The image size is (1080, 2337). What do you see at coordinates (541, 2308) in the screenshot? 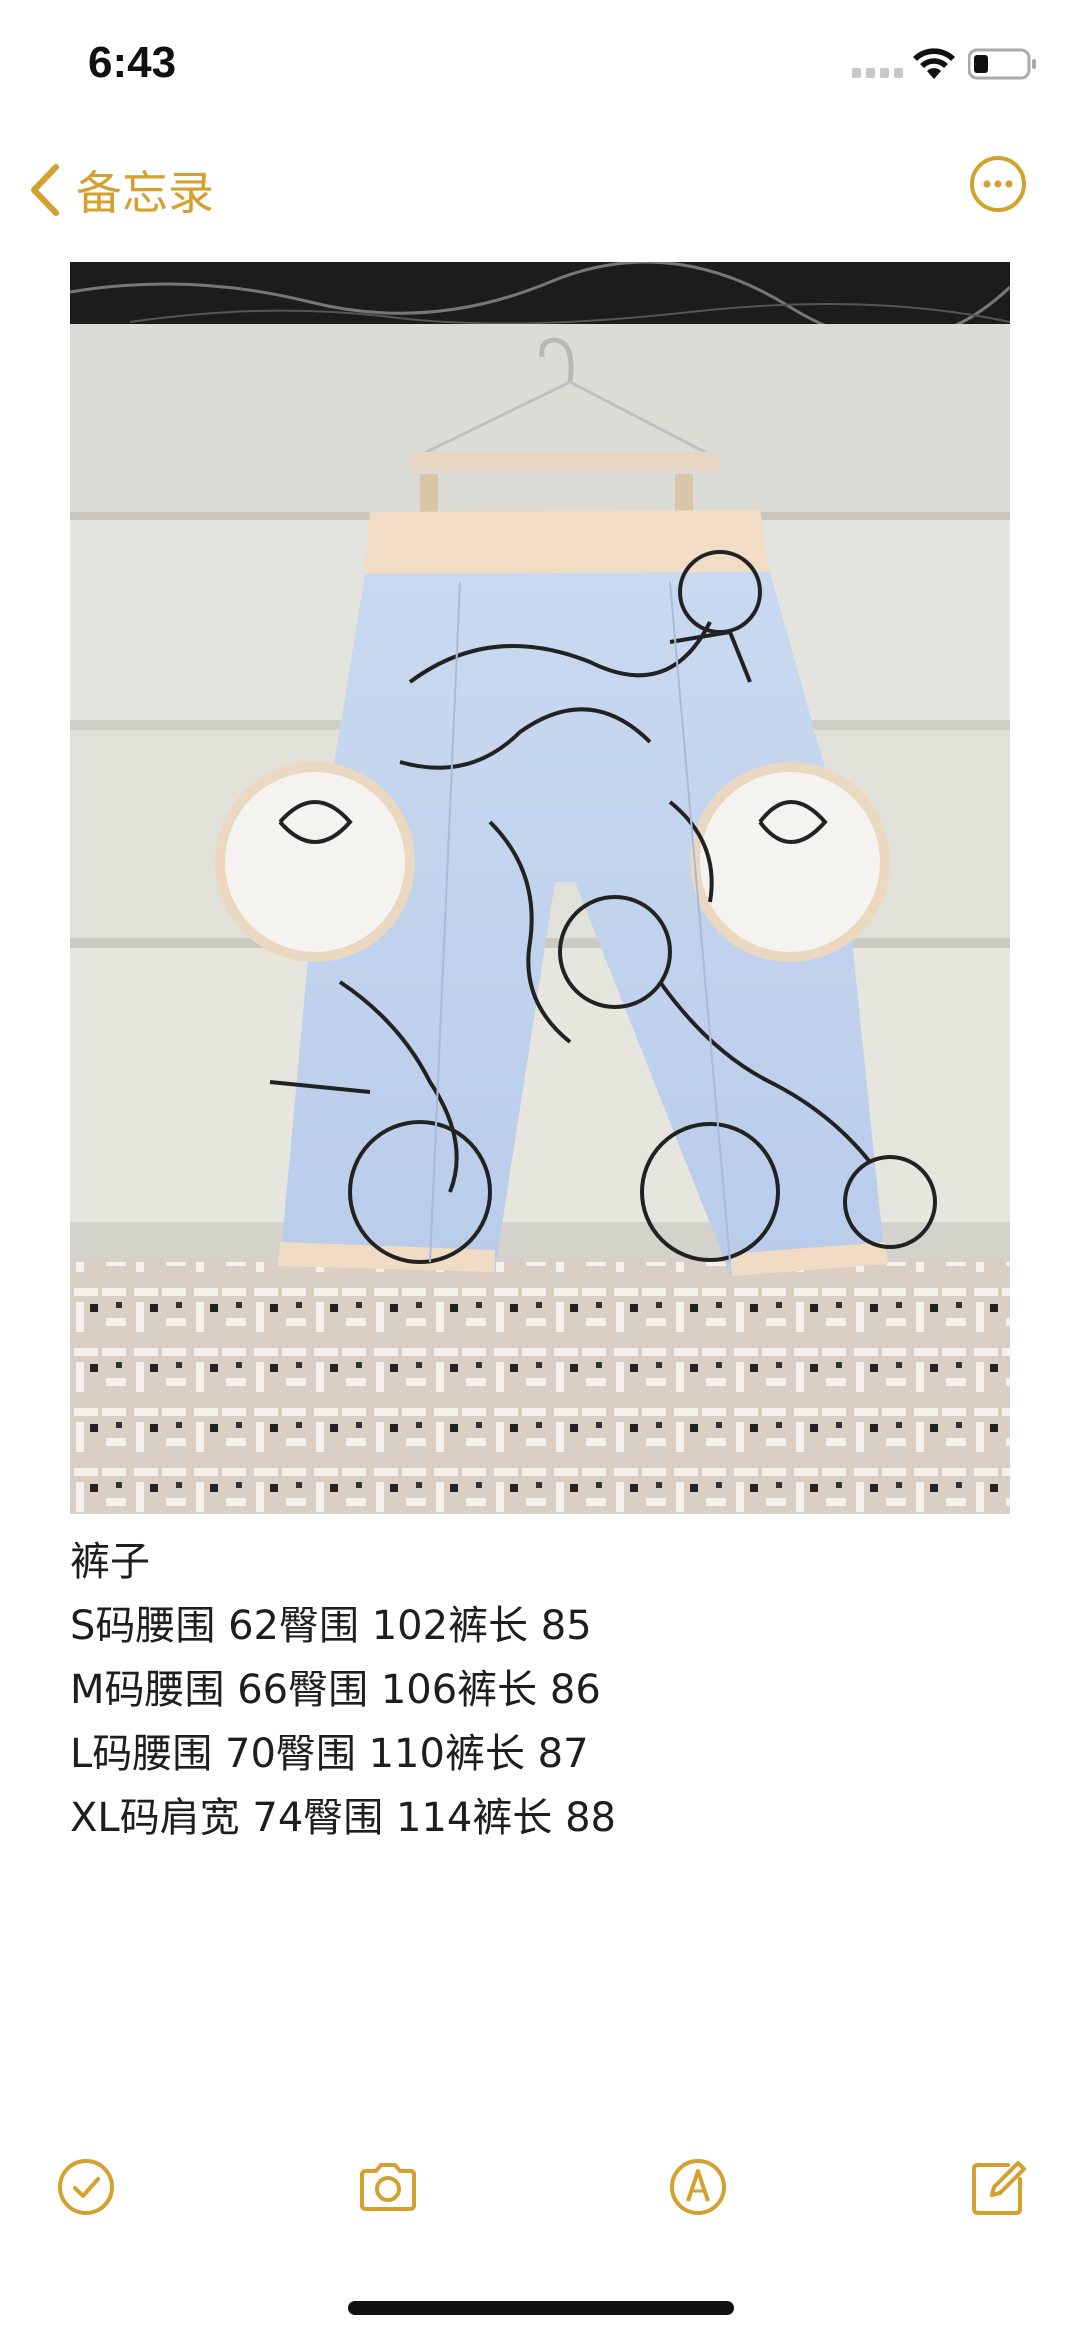
I see `home-indicator` at bounding box center [541, 2308].